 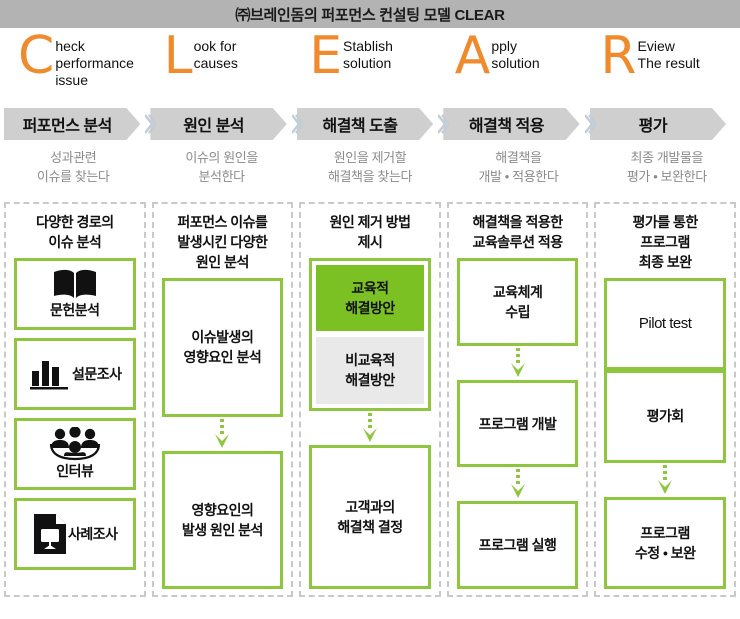 What do you see at coordinates (36, 56) in the screenshot?
I see `acronym-letter: C` at bounding box center [36, 56].